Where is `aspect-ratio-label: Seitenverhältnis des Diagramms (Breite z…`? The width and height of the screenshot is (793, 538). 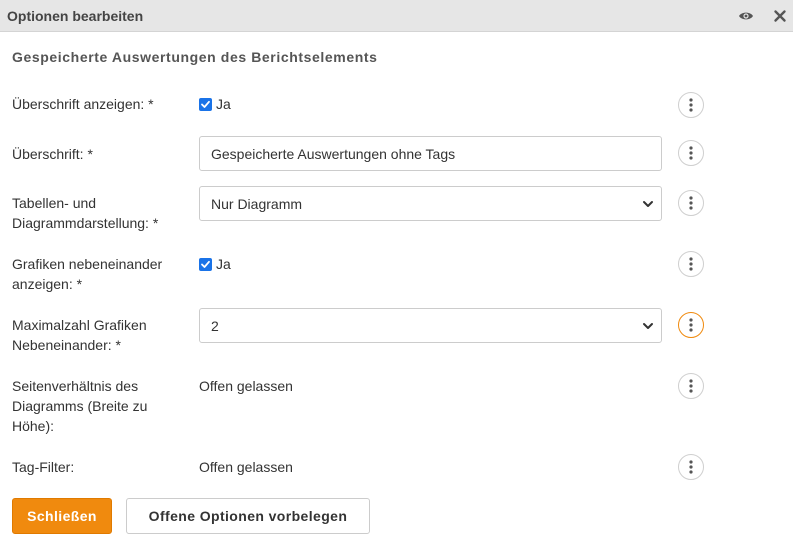
aspect-ratio-label: Seitenverhältnis des Diagramms (Breite z… is located at coordinates (80, 406).